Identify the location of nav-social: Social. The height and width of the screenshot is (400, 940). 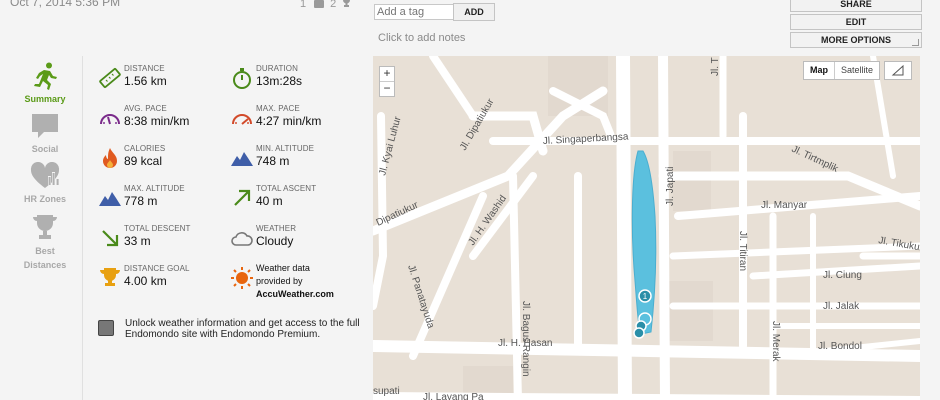
(45, 134).